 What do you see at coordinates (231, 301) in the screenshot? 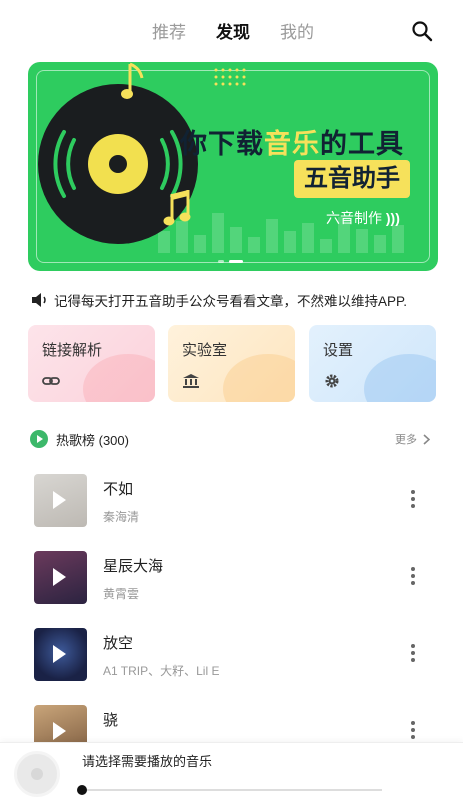
I see `announcement-text: 记得每天打开五音助手公众号看看文章，不然难以维持APP.` at bounding box center [231, 301].